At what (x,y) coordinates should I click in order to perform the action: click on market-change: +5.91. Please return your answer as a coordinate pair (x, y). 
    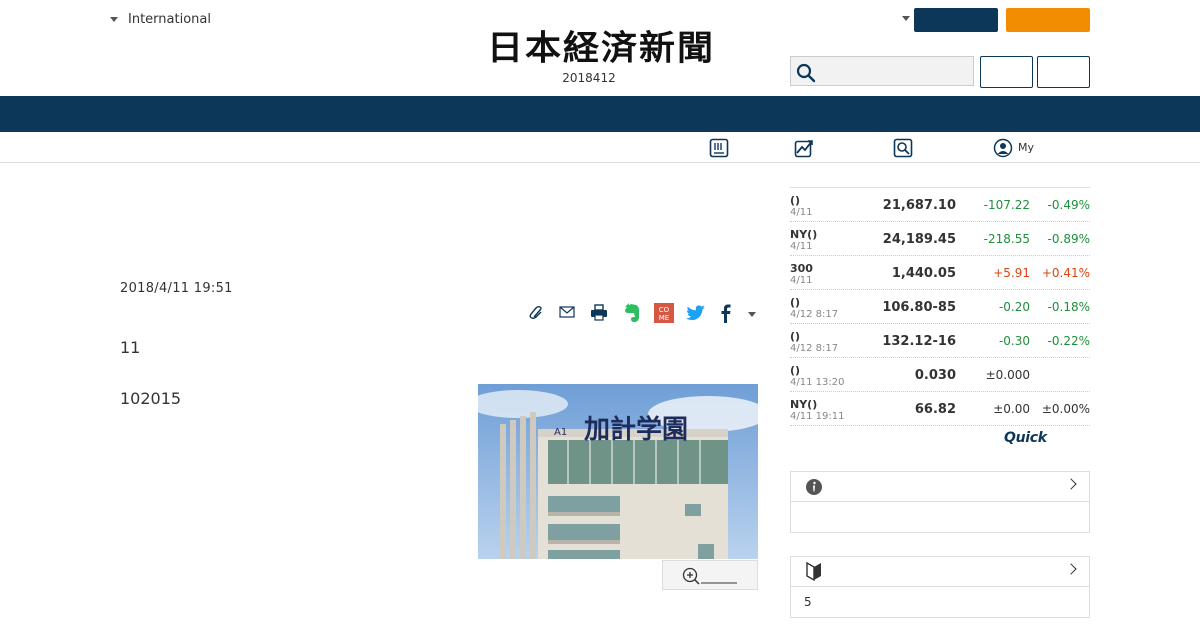
    Looking at the image, I should click on (1011, 273).